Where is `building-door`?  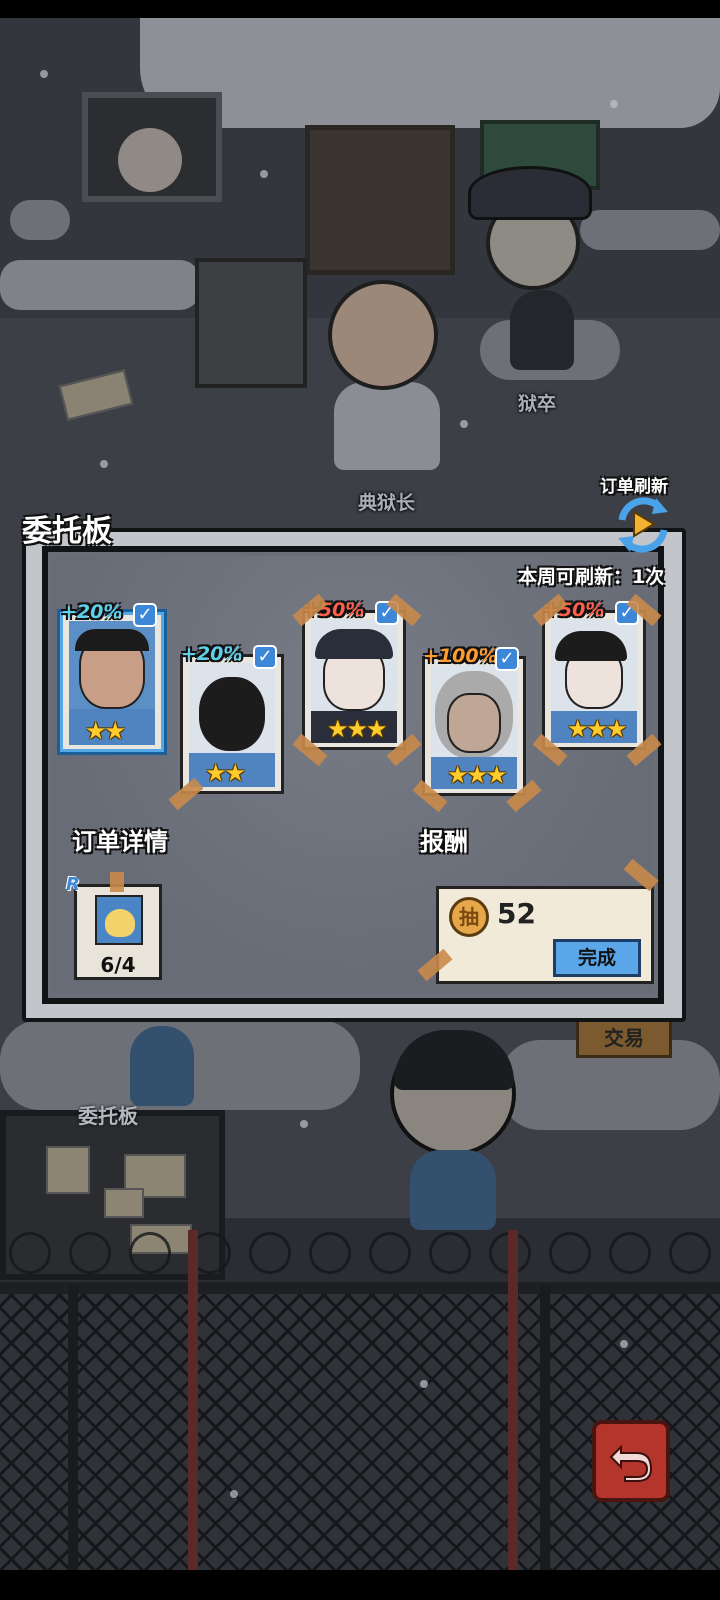 building-door is located at coordinates (380, 200).